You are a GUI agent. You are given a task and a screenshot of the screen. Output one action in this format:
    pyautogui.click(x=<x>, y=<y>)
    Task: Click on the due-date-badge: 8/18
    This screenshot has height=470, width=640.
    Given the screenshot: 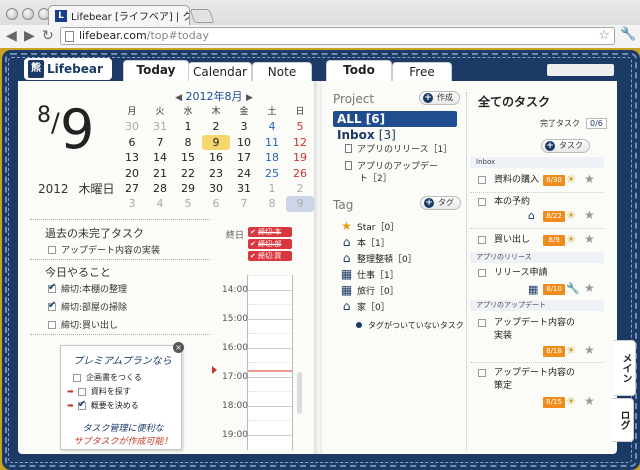 What is the action you would take?
    pyautogui.click(x=554, y=351)
    